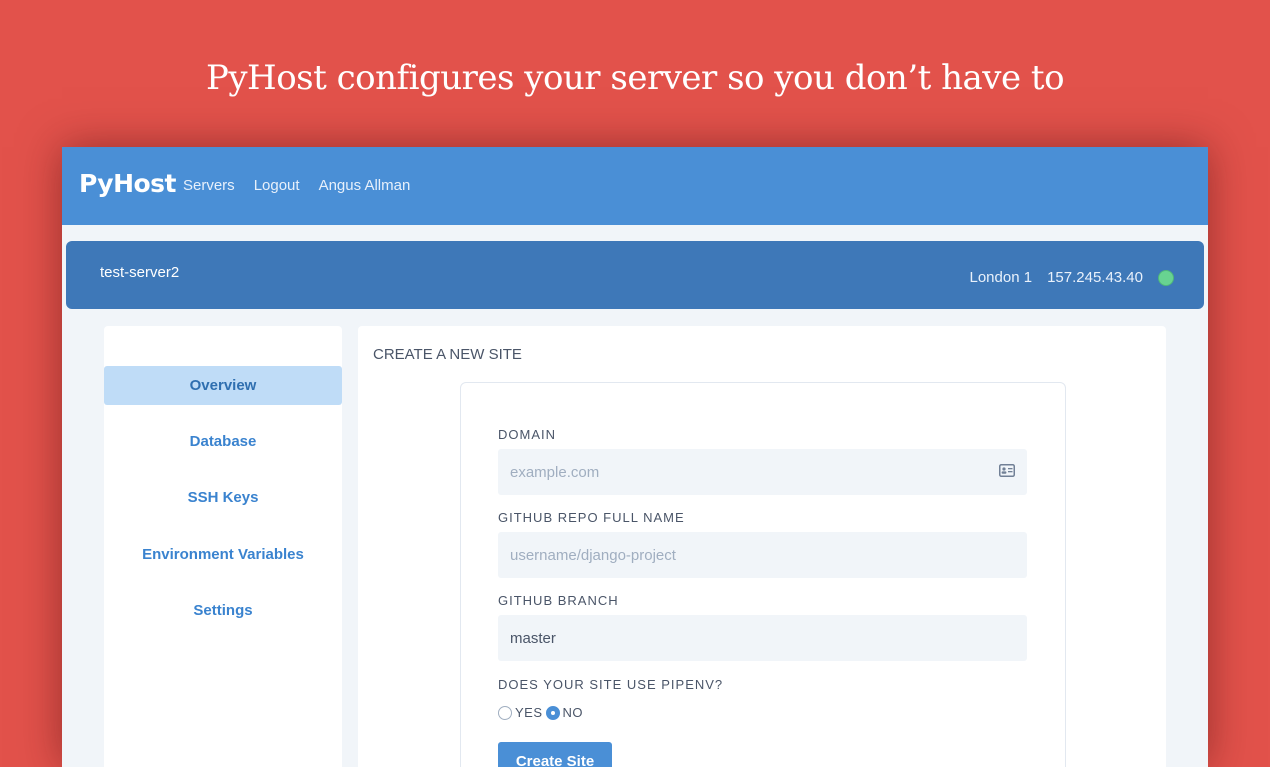 The image size is (1270, 767). Describe the element at coordinates (365, 185) in the screenshot. I see `nav-link-user: Angus Allman` at that location.